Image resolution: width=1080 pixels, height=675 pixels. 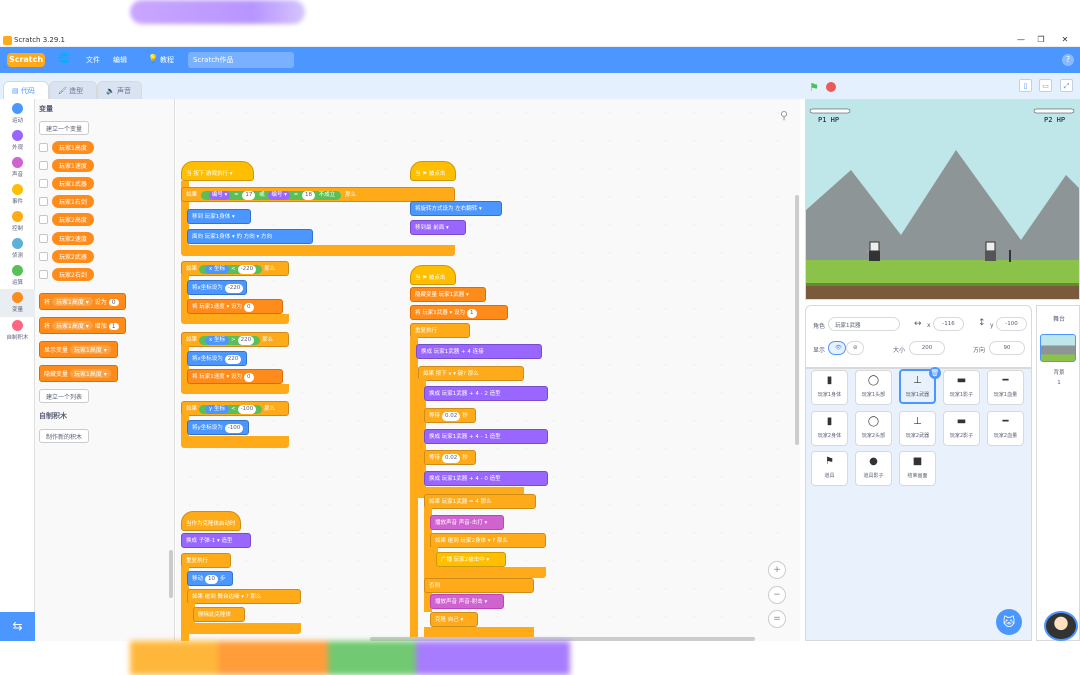 I want to click on show-visible-icon: 👁, so click(x=837, y=348).